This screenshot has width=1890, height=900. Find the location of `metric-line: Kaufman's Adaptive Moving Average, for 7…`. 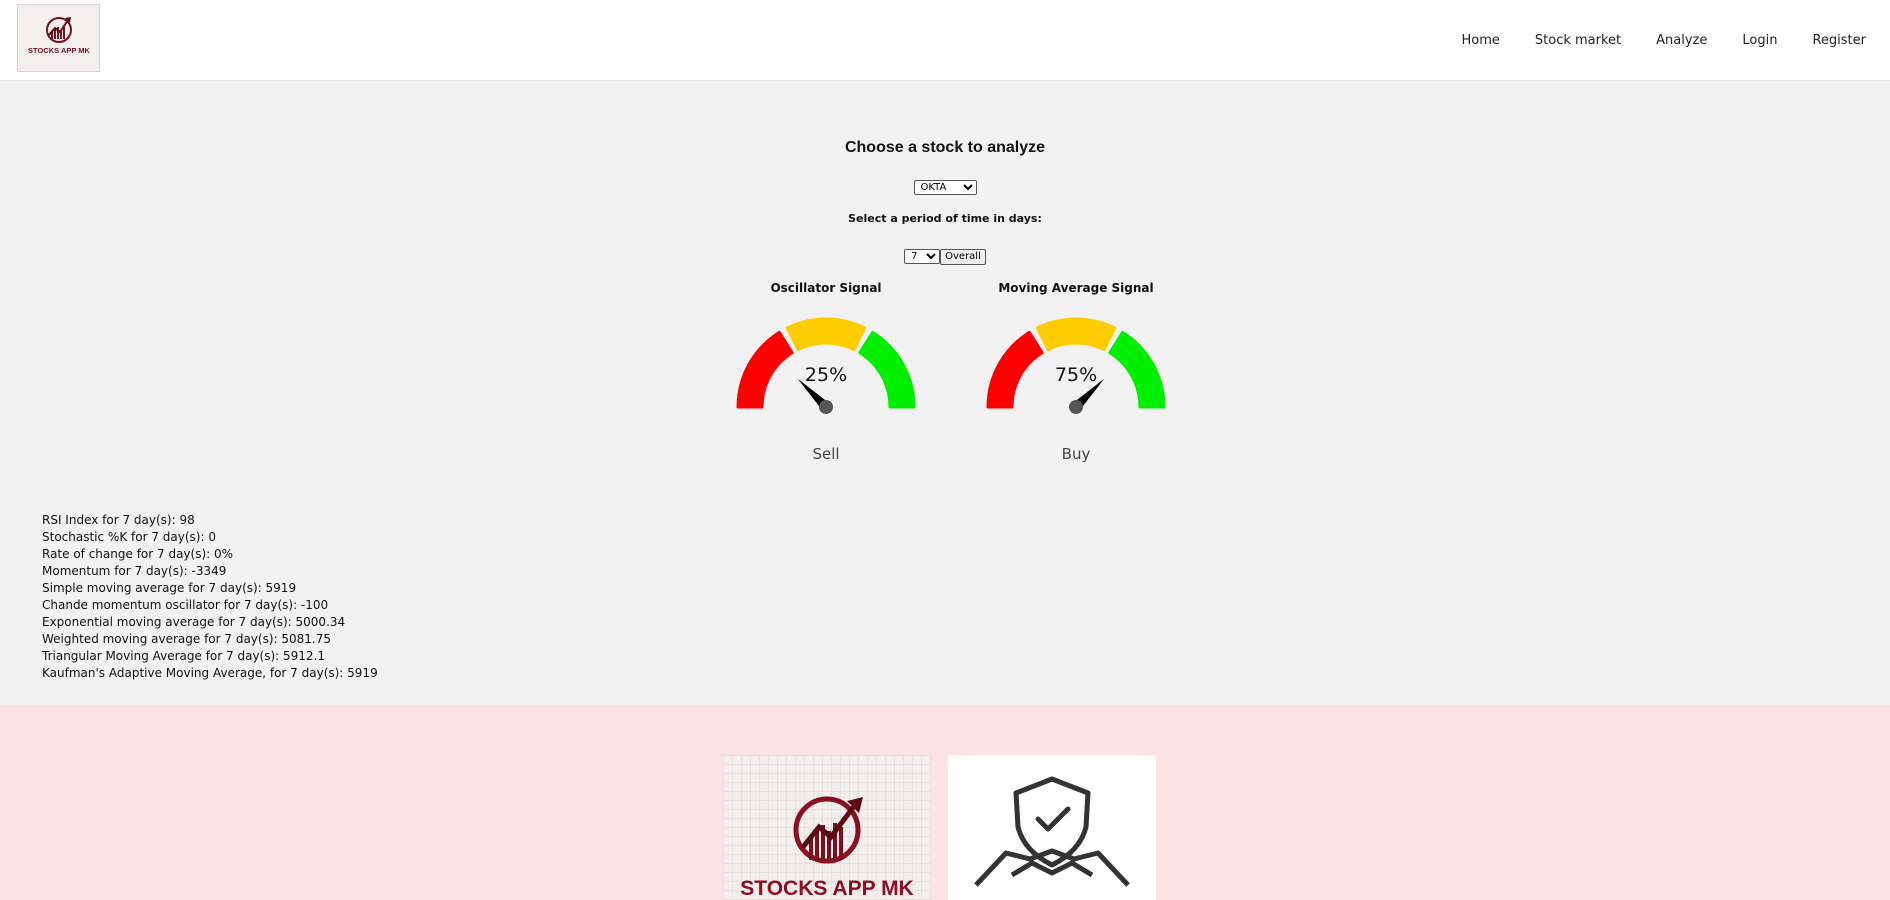

metric-line: Kaufman's Adaptive Moving Average, for 7… is located at coordinates (210, 673).